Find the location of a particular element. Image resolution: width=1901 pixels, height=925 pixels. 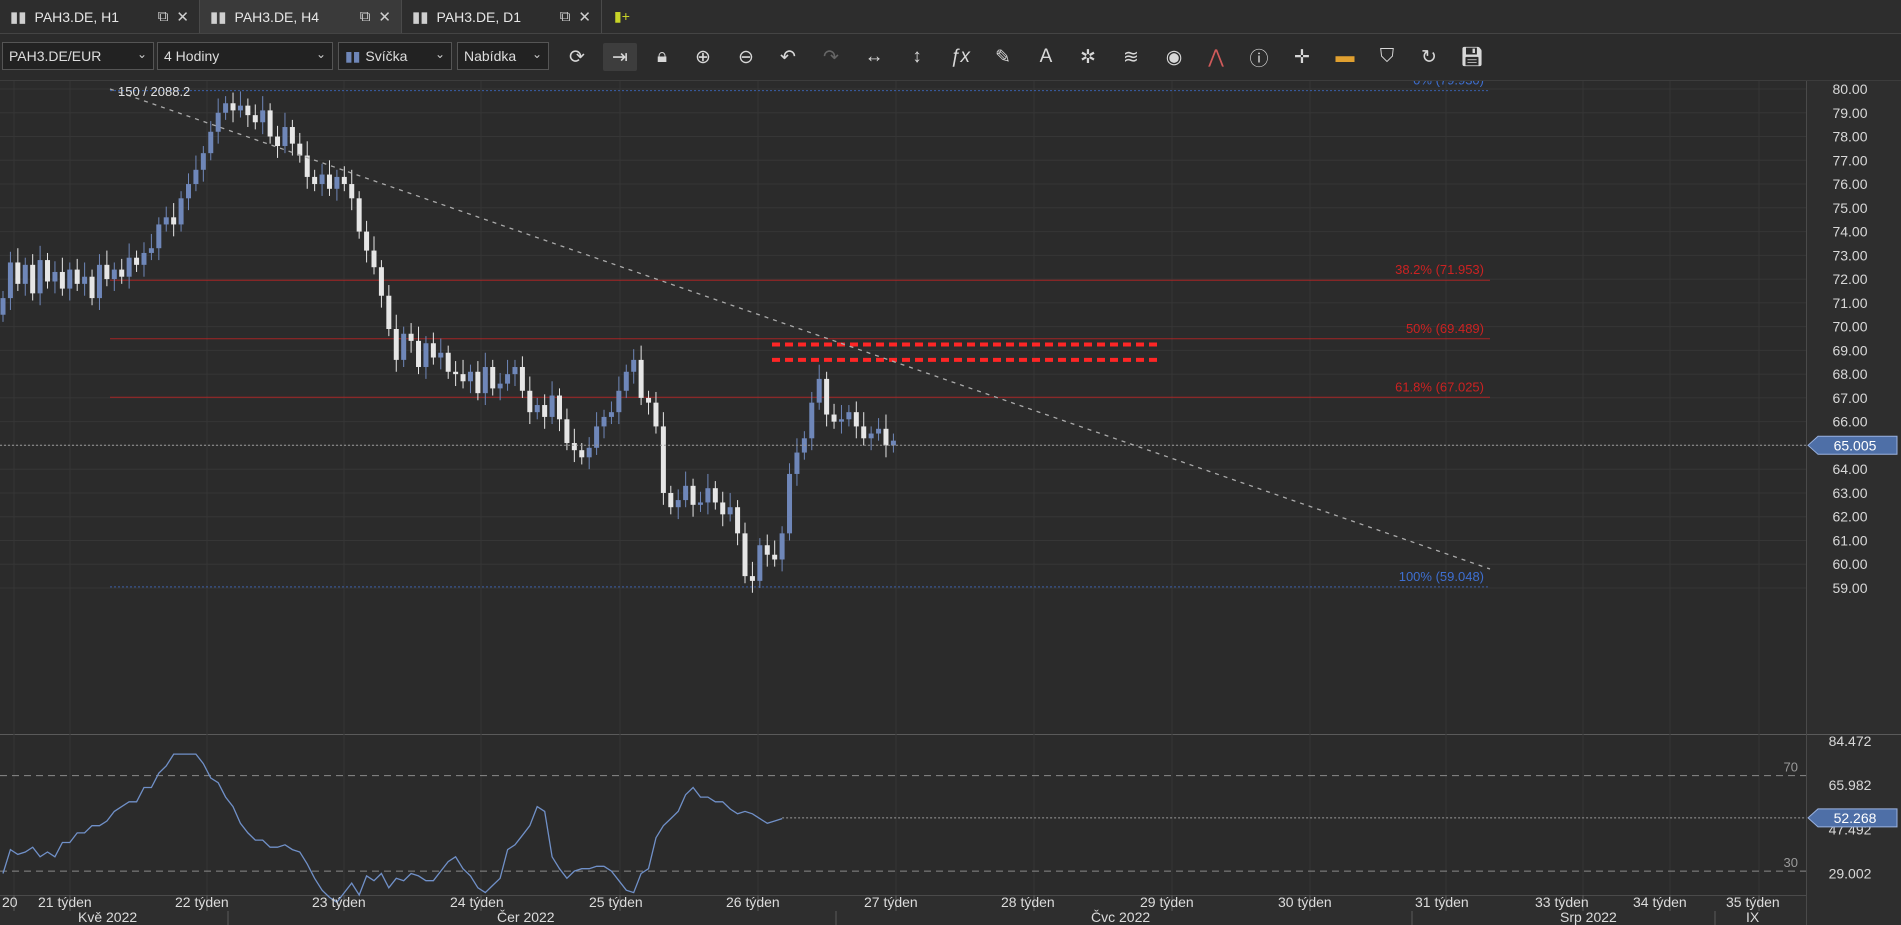

redo-icon: ↷ is located at coordinates (831, 57).